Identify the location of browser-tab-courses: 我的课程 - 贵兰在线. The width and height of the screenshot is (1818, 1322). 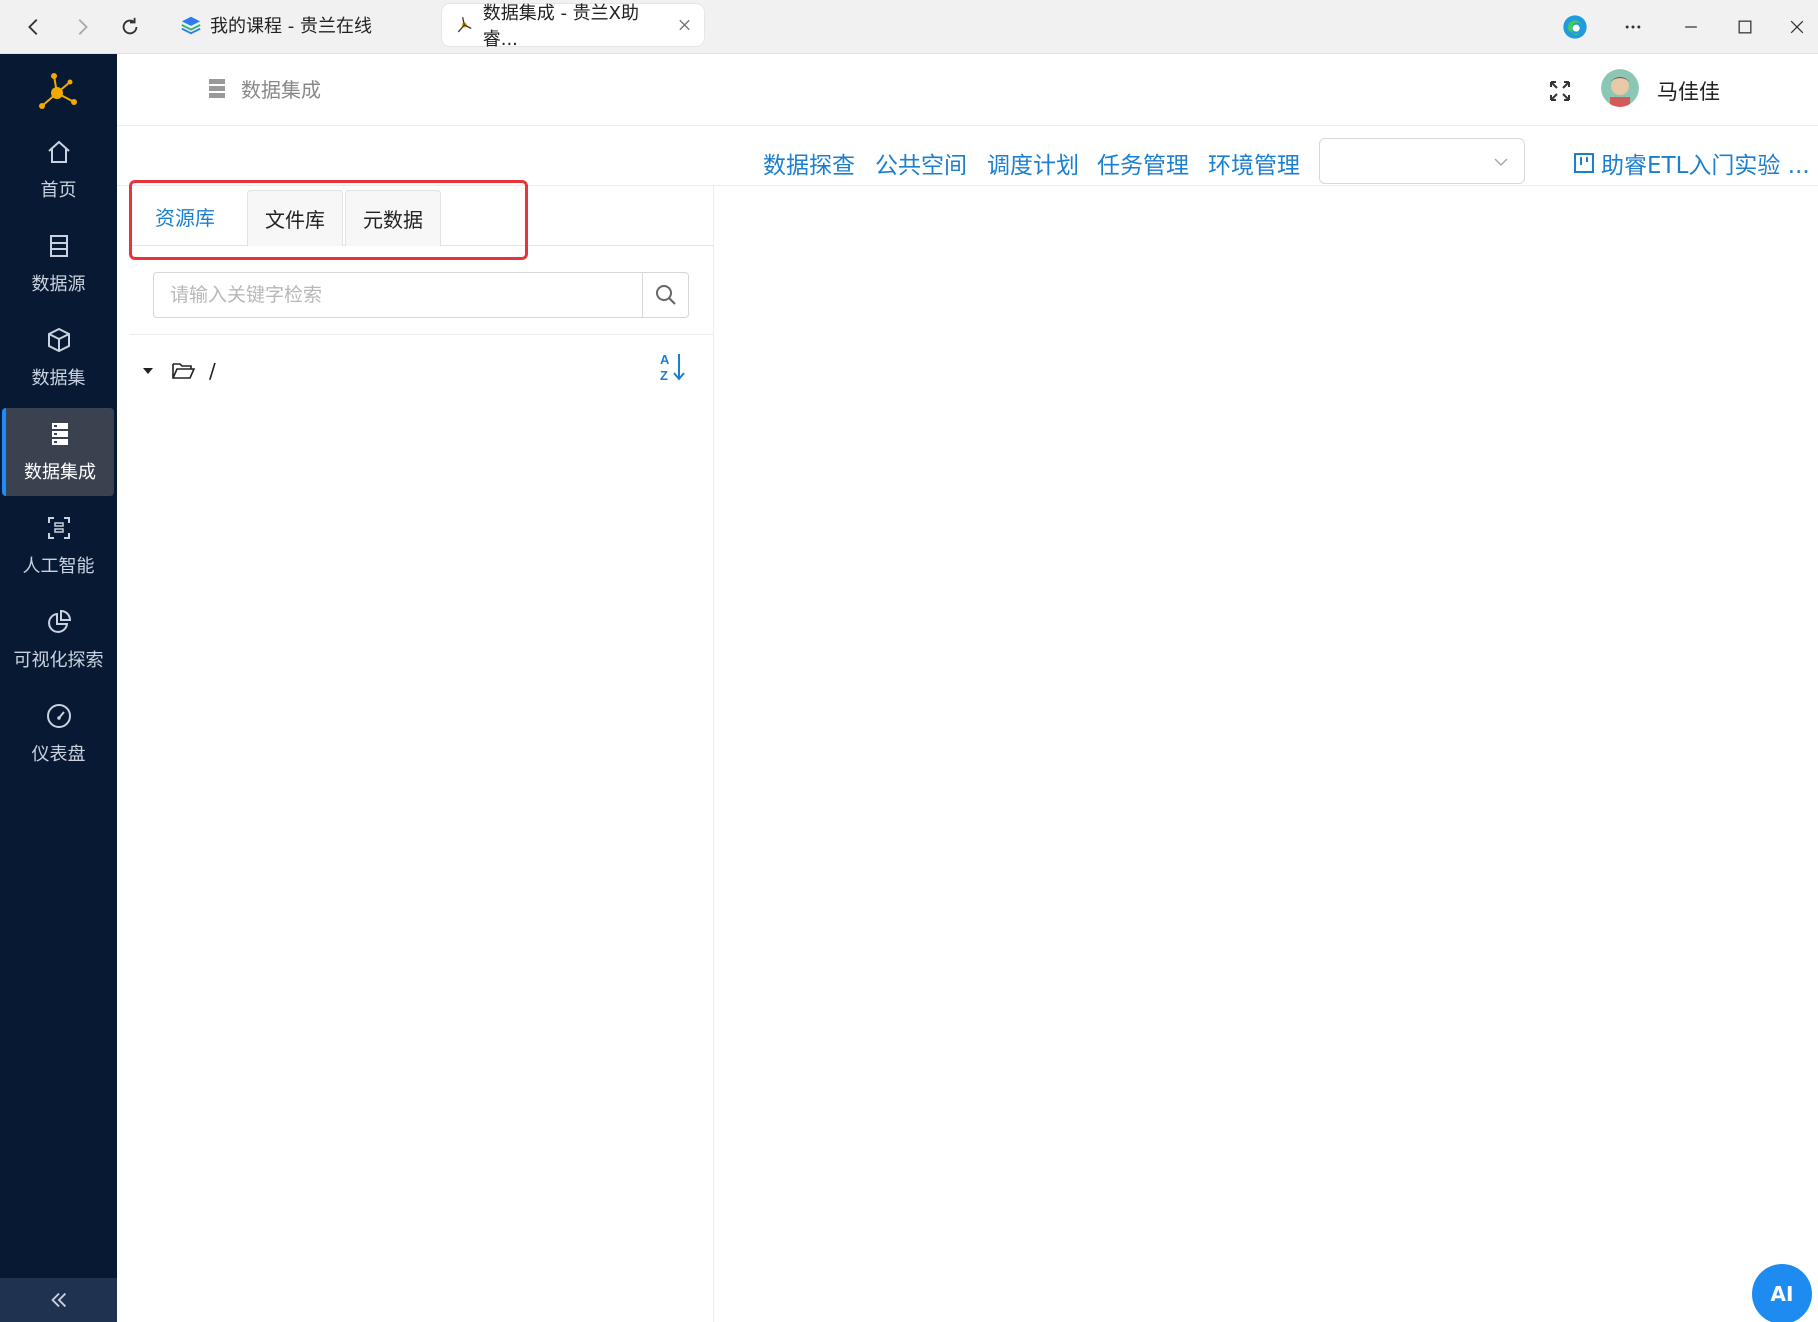
(299, 25).